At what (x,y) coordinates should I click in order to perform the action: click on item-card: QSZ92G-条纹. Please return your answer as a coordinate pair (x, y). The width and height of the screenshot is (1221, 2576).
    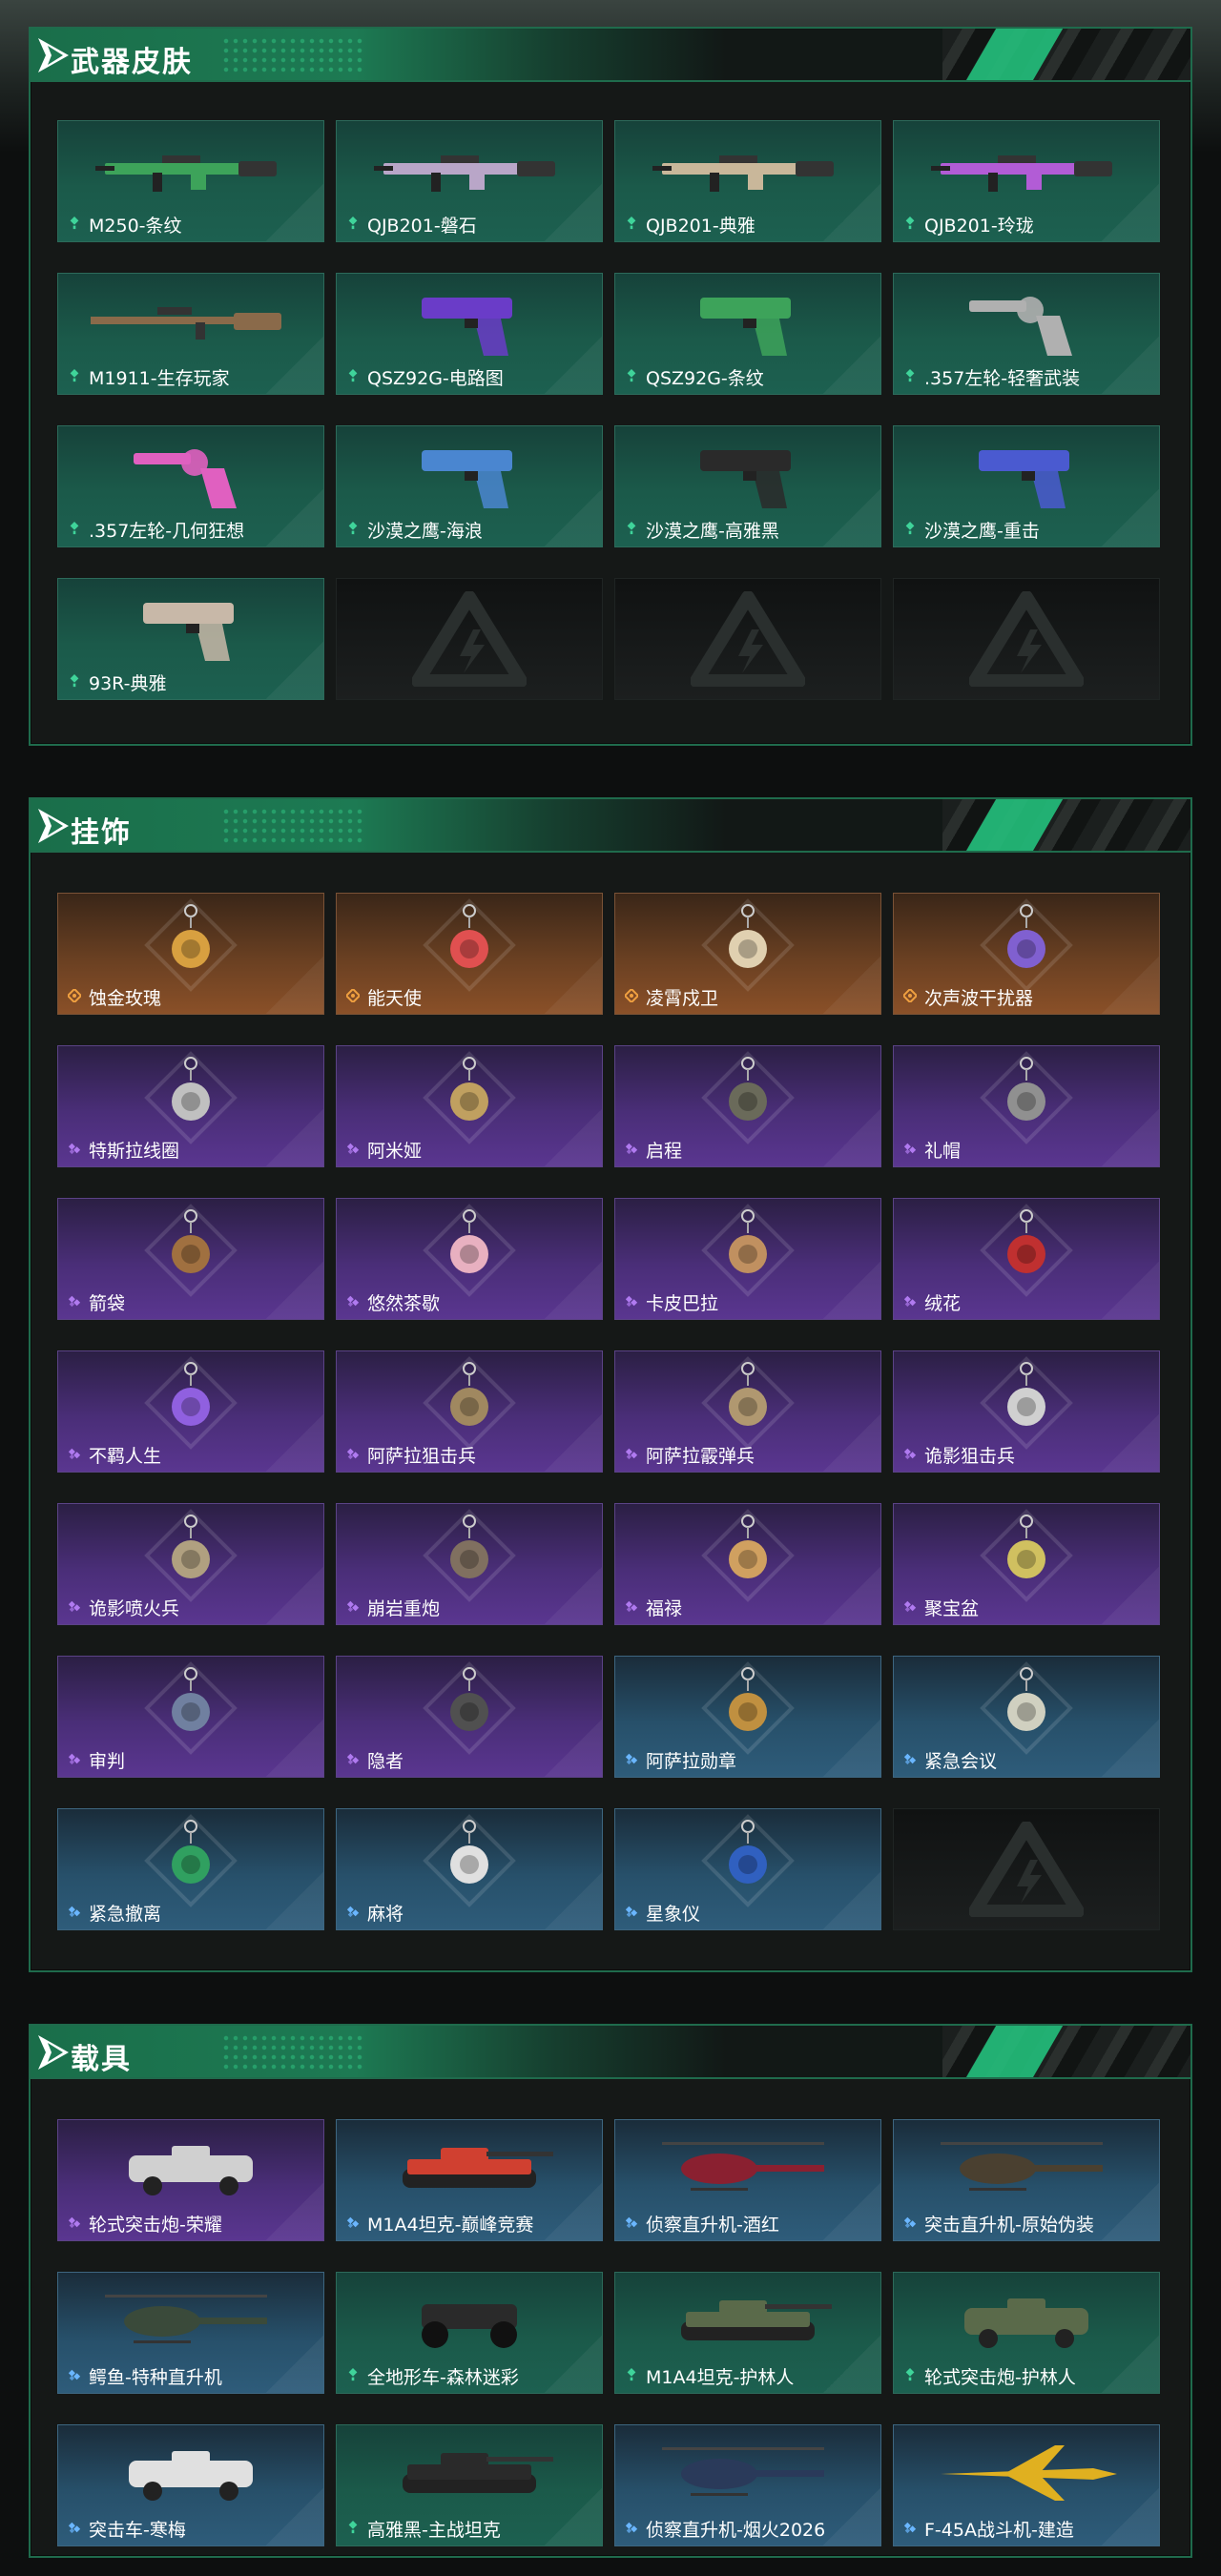
    Looking at the image, I should click on (747, 334).